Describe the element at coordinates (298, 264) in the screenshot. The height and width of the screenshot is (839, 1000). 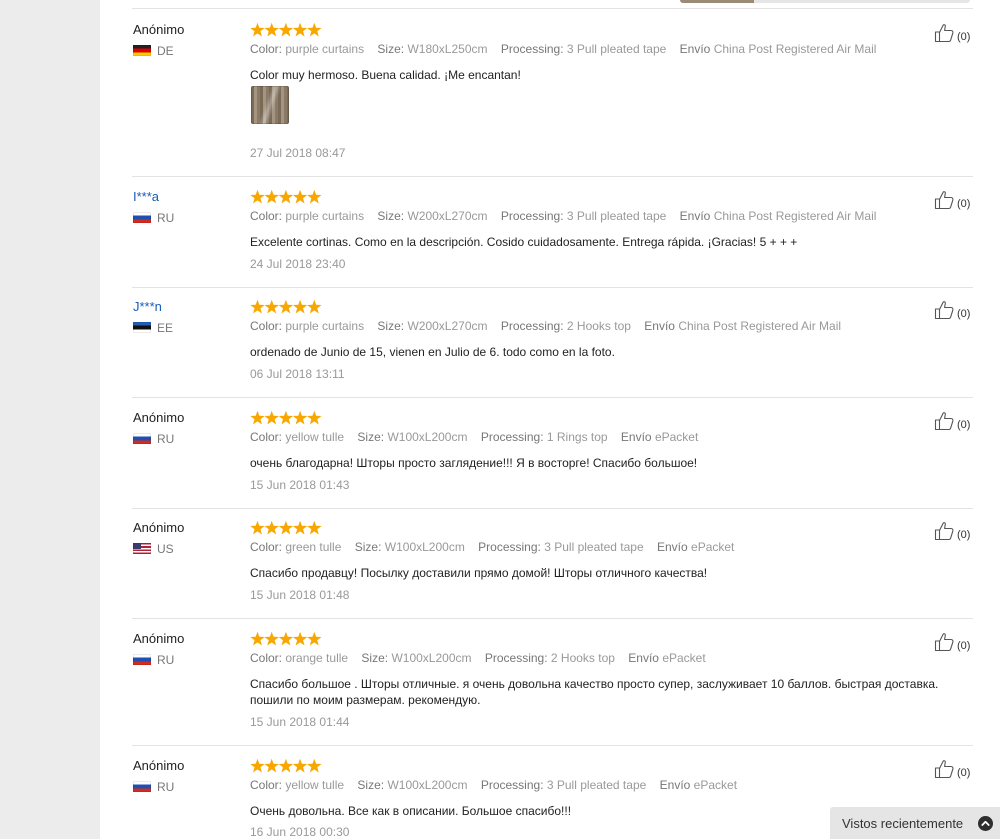
I see `review-date: 24 Jul 2018 23:40` at that location.